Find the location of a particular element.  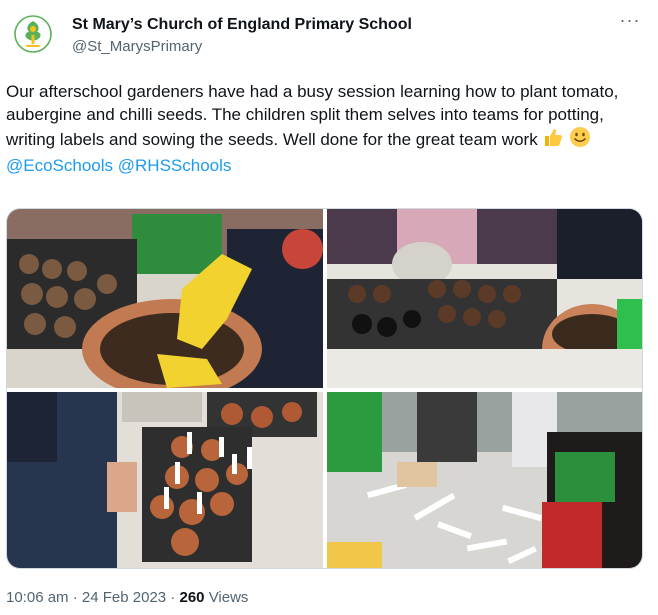

tweet-date: 24 Feb 2023 is located at coordinates (124, 597).